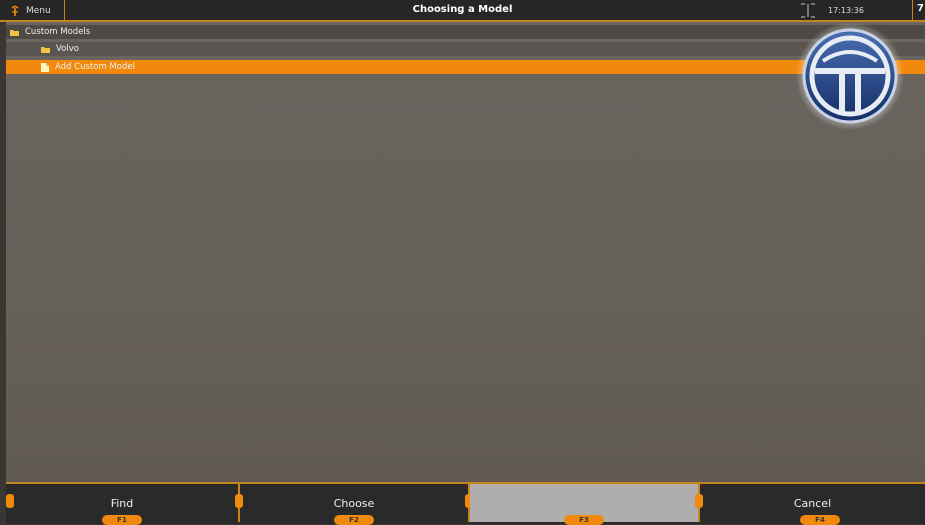  Describe the element at coordinates (465, 32) in the screenshot. I see `tree-item-custom-models: Custom Models` at that location.